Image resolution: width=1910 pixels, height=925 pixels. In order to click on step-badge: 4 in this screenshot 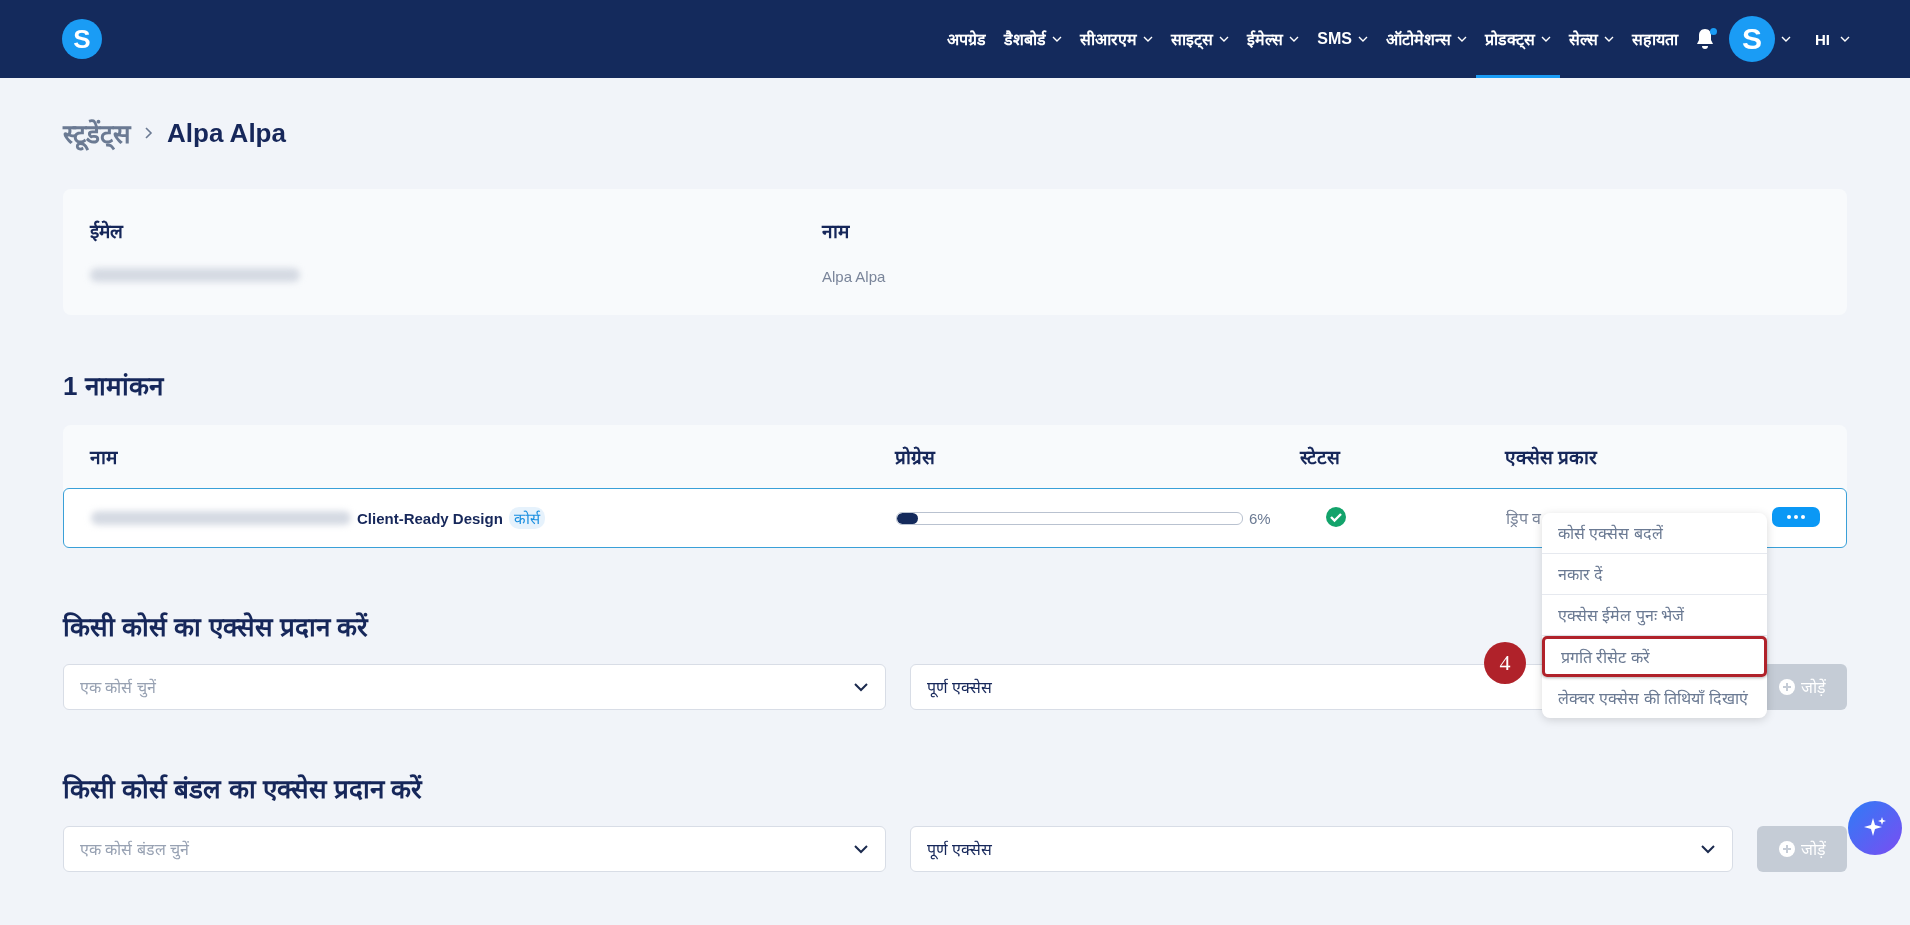, I will do `click(1505, 663)`.